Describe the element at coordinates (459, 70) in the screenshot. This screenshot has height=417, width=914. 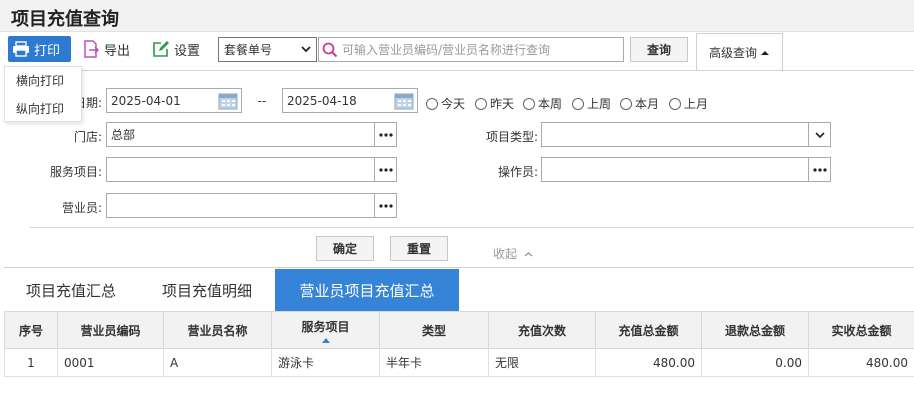
I see `panel-divider` at that location.